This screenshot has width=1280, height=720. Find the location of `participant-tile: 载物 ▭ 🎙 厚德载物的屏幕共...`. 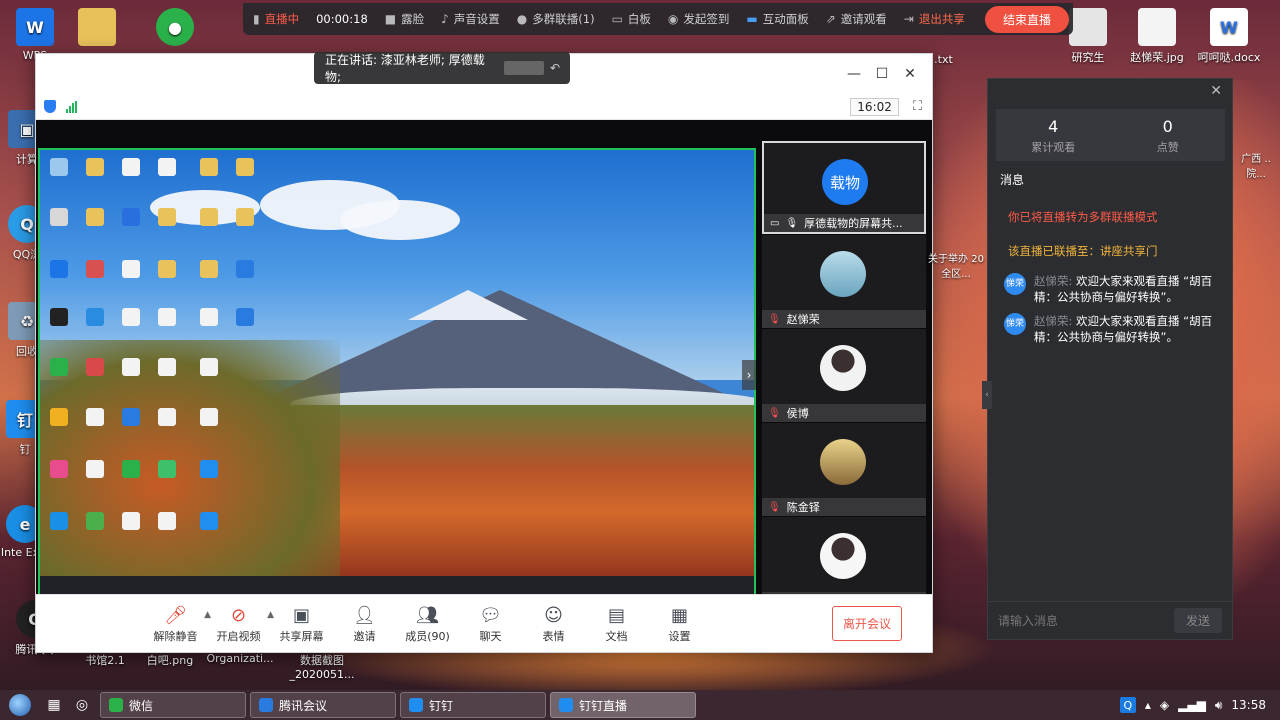

participant-tile: 载物 ▭ 🎙 厚德载物的屏幕共... is located at coordinates (844, 187).